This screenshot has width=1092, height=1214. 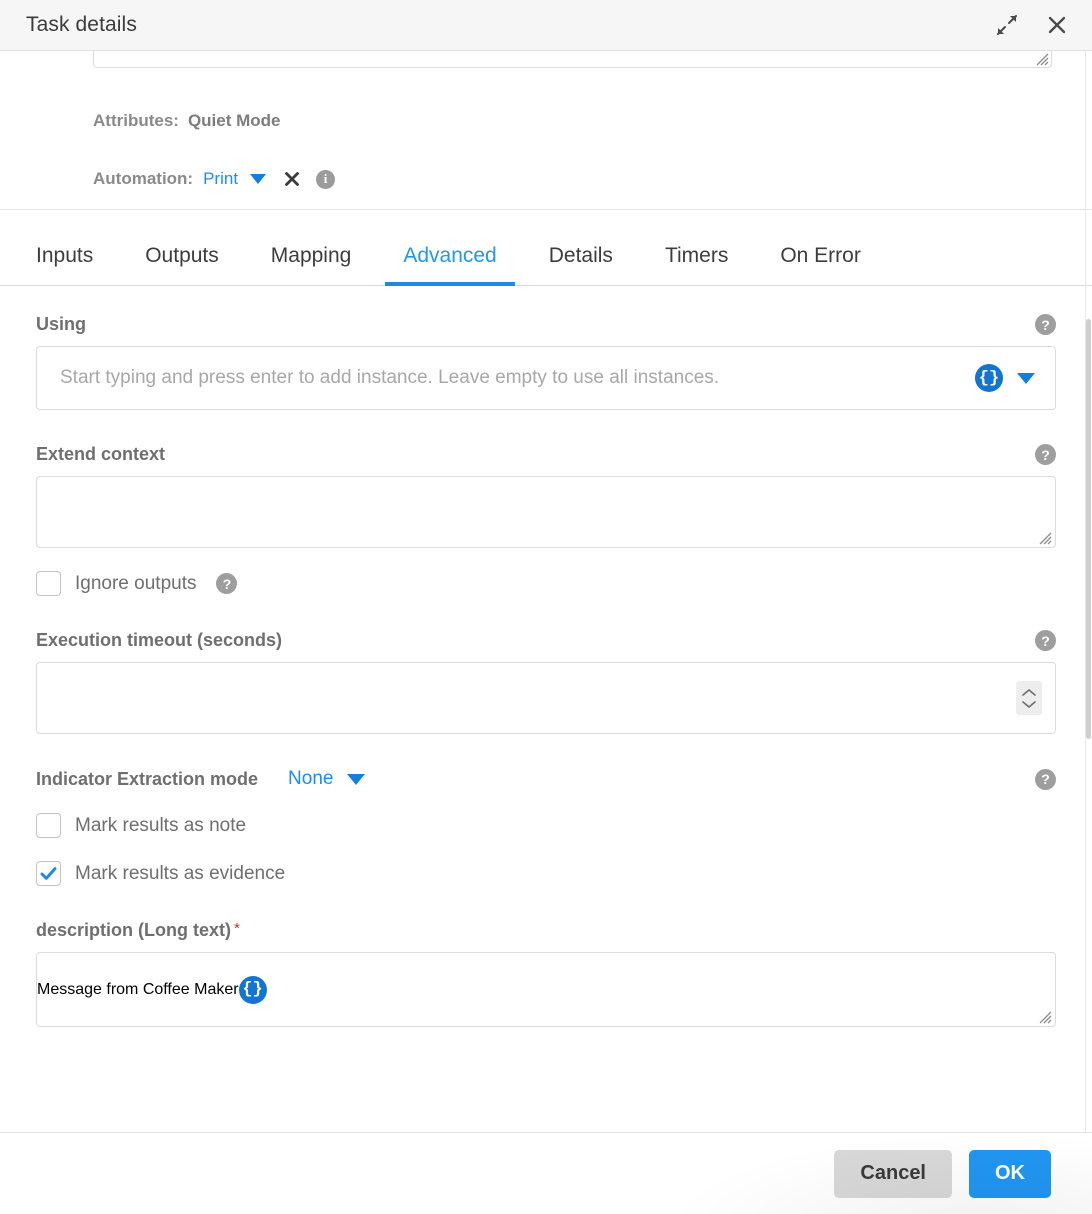 What do you see at coordinates (143, 178) in the screenshot?
I see `automation-label: Automation:` at bounding box center [143, 178].